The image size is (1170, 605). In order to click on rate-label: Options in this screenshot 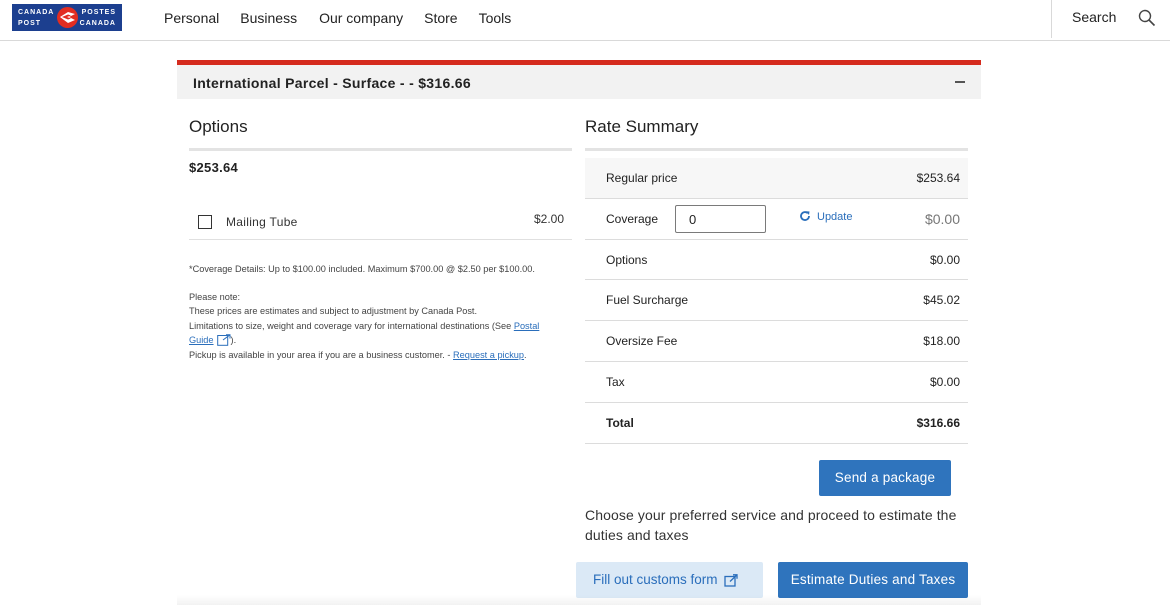, I will do `click(627, 259)`.